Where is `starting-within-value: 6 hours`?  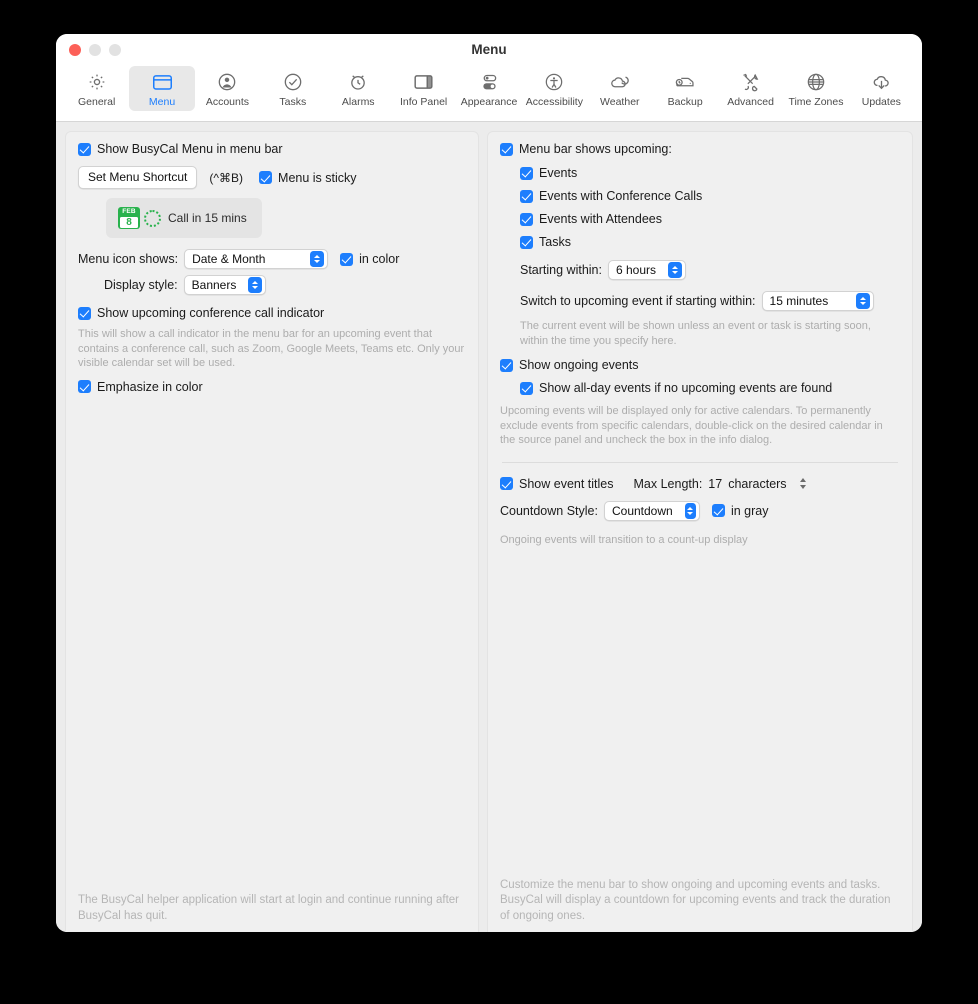
starting-within-value: 6 hours is located at coordinates (636, 270).